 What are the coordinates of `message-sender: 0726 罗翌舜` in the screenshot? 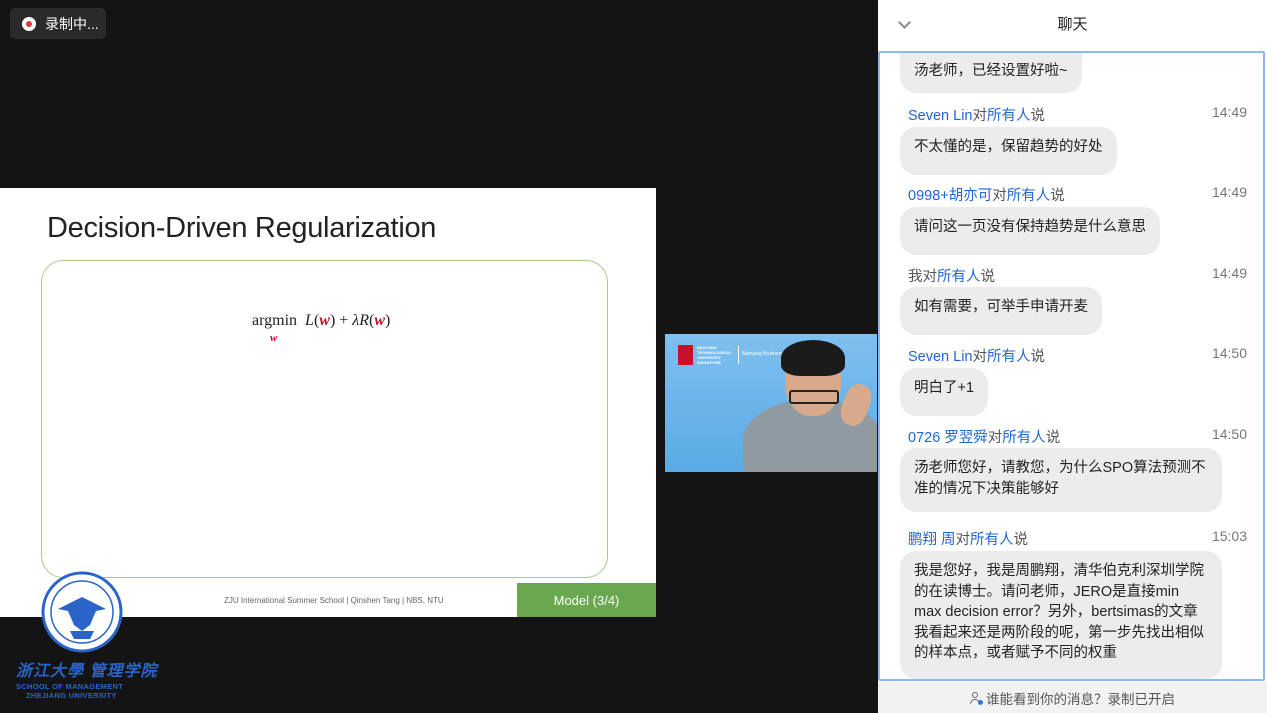 It's located at (948, 438).